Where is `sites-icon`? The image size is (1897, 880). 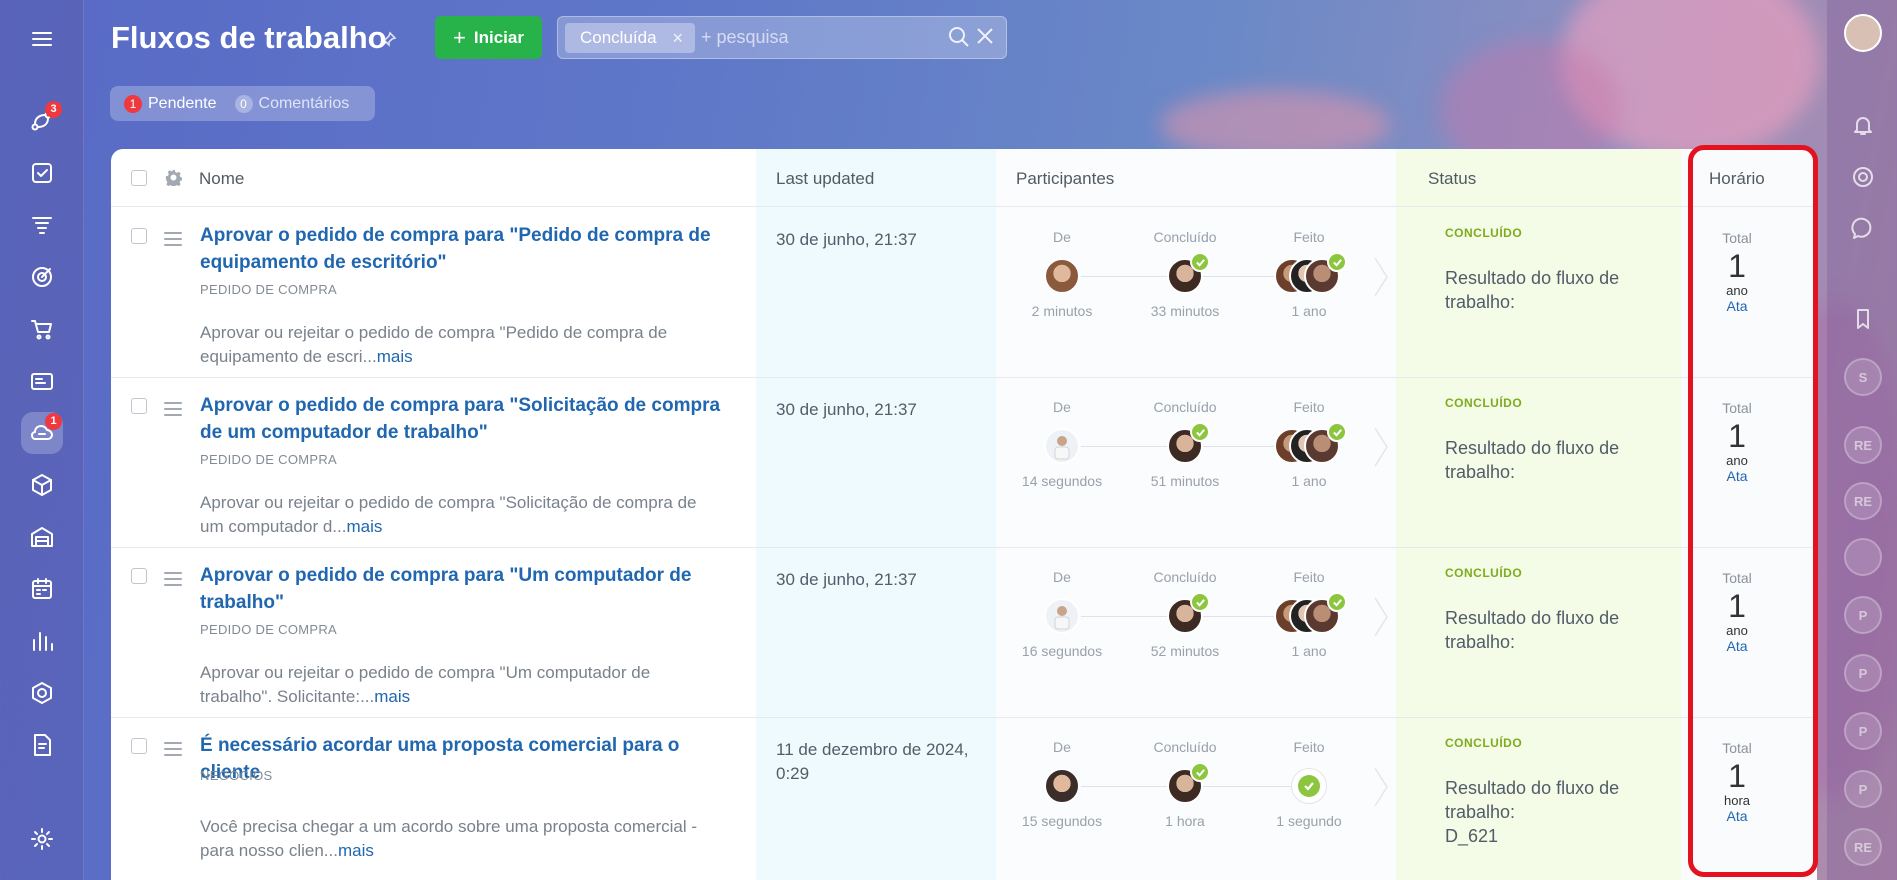
sites-icon is located at coordinates (42, 381).